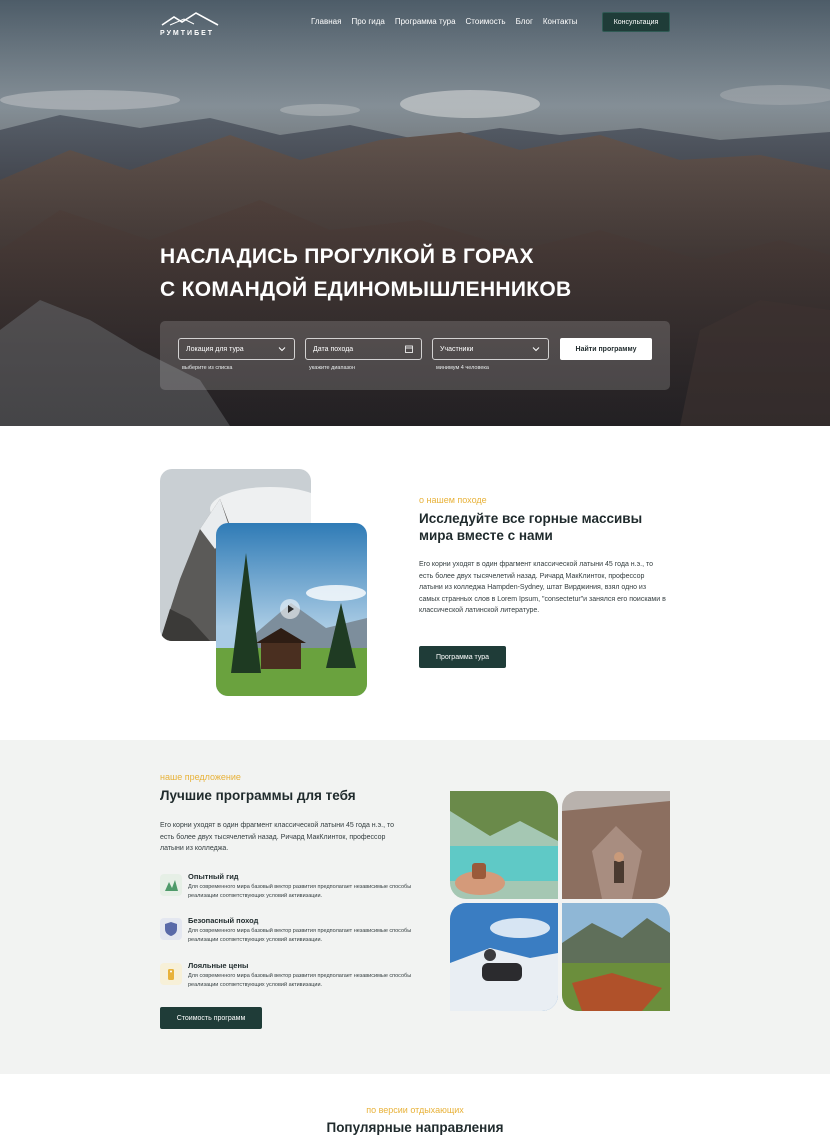  I want to click on shield-icon, so click(171, 929).